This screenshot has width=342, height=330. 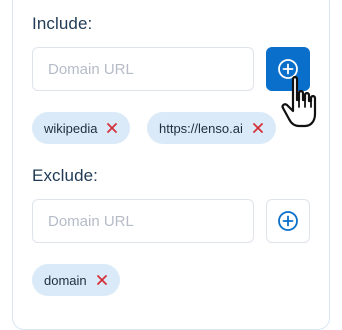 I want to click on include-chip-lenso: https://lenso.ai, so click(x=211, y=128).